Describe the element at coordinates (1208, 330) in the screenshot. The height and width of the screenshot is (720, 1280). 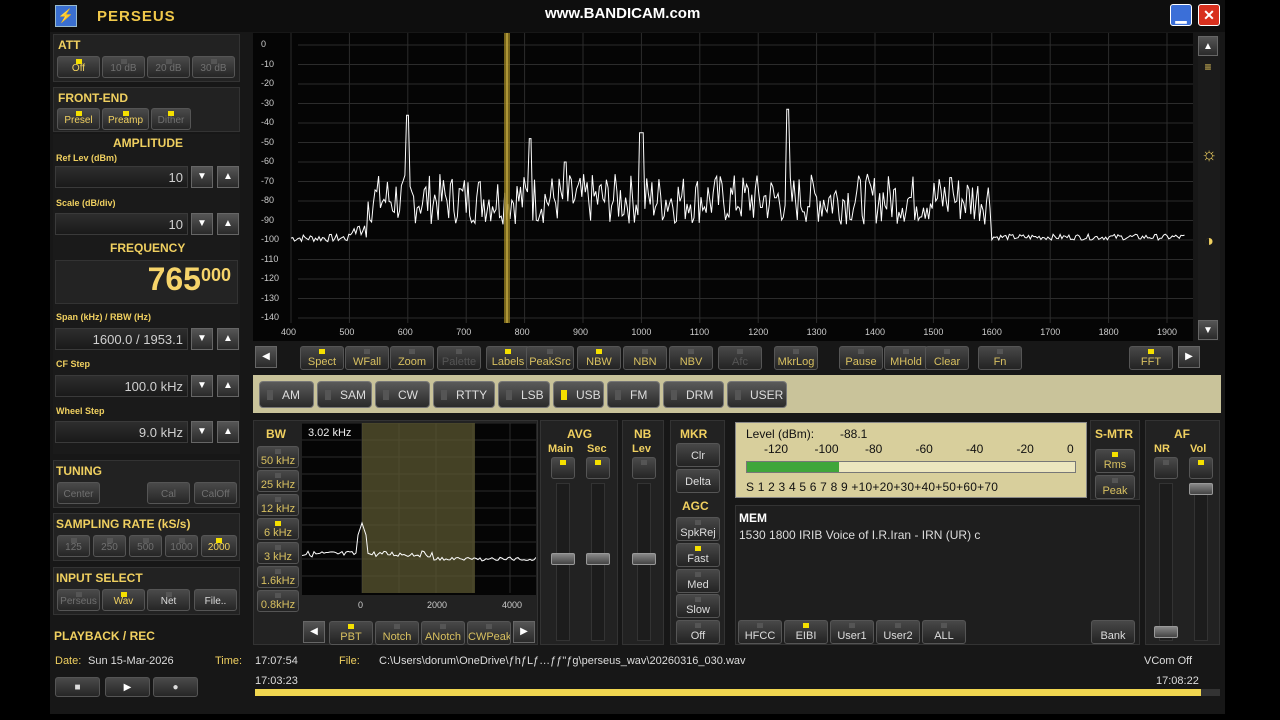
I see `scroll-down-icon: ▼` at that location.